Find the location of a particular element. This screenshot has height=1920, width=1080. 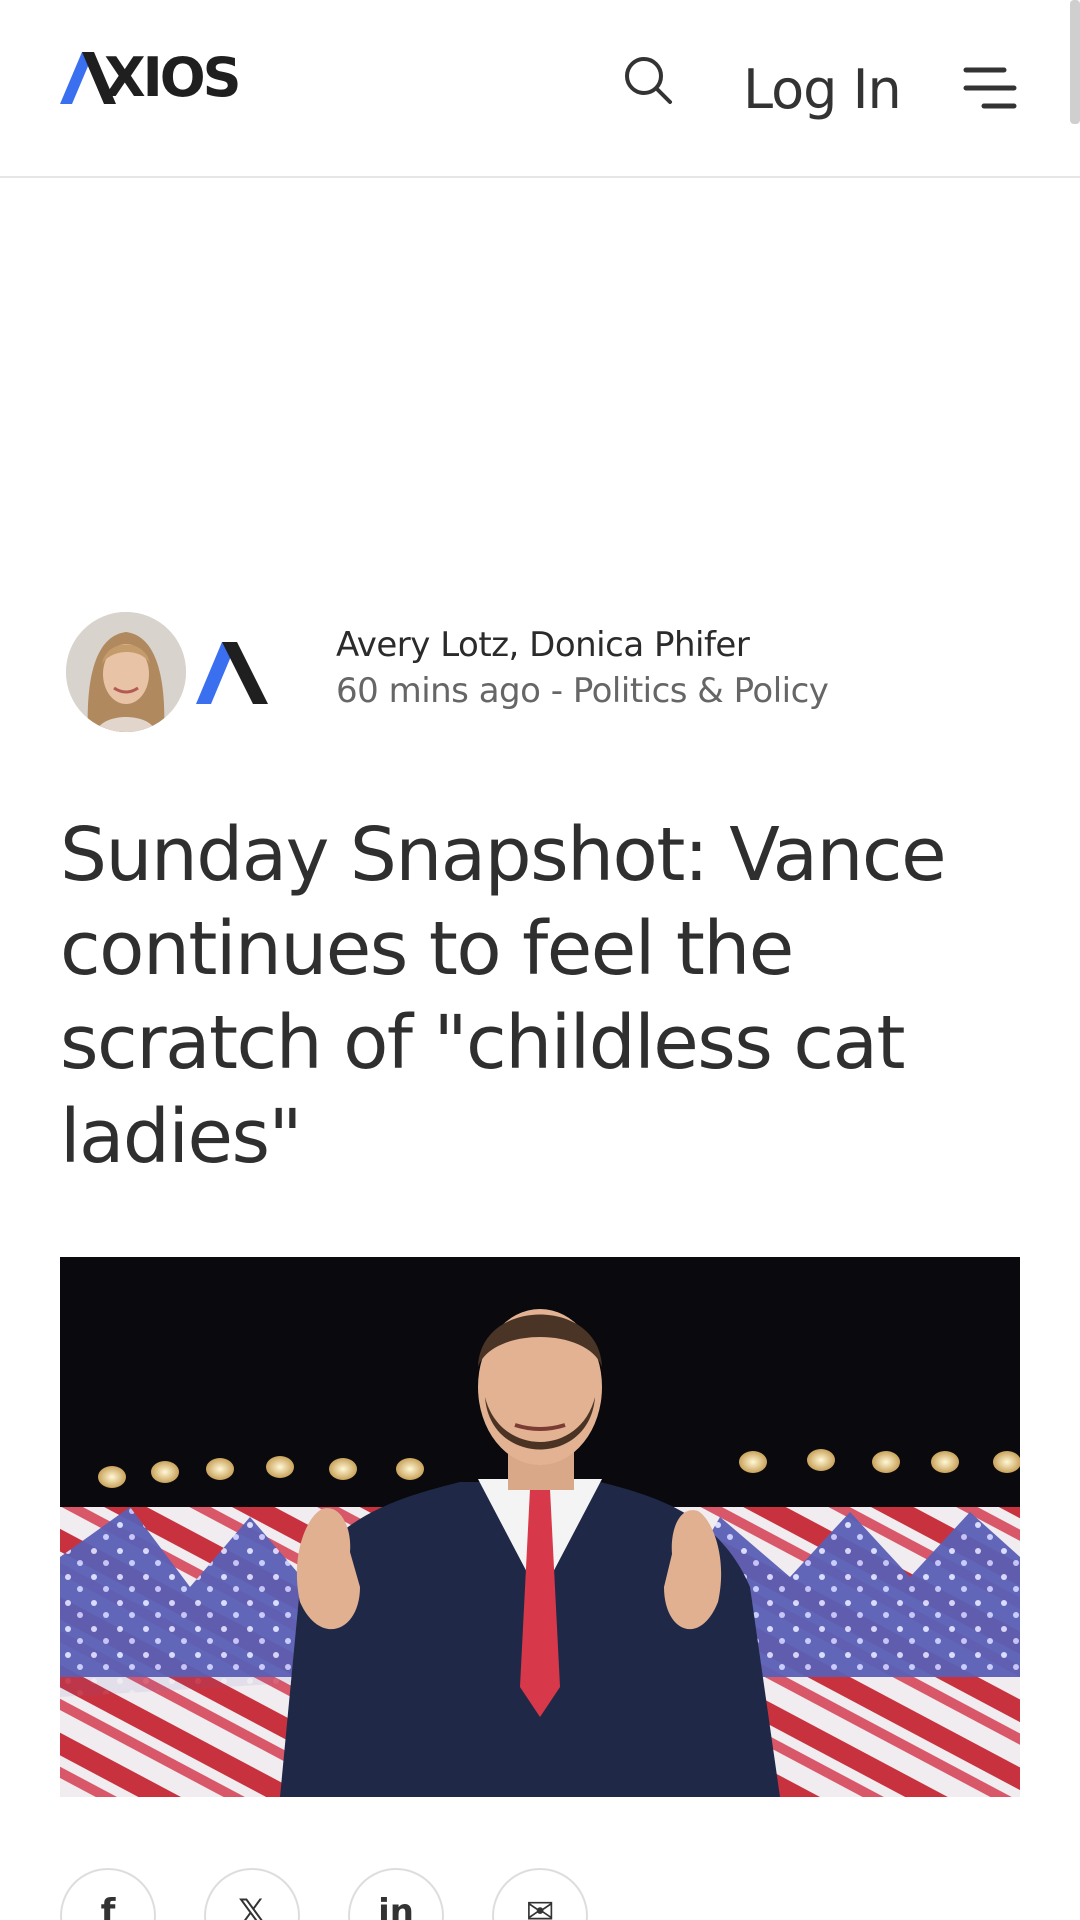

author-photo is located at coordinates (126, 672).